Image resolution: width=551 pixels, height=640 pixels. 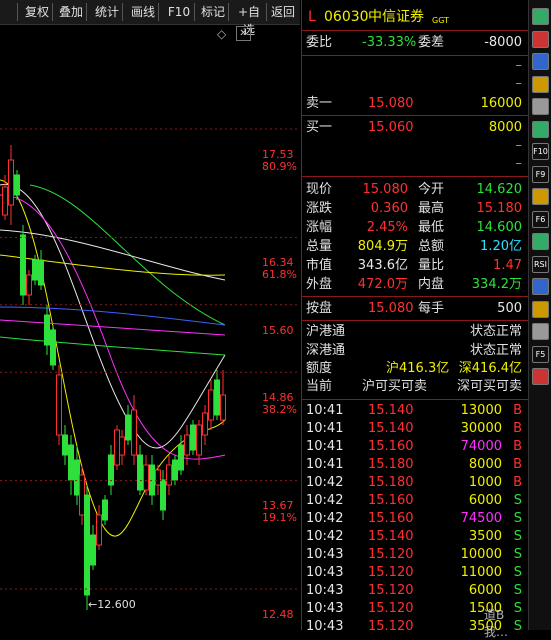 I want to click on quote-row: 涨跌 0.360 最高 15.180, so click(x=416, y=209).